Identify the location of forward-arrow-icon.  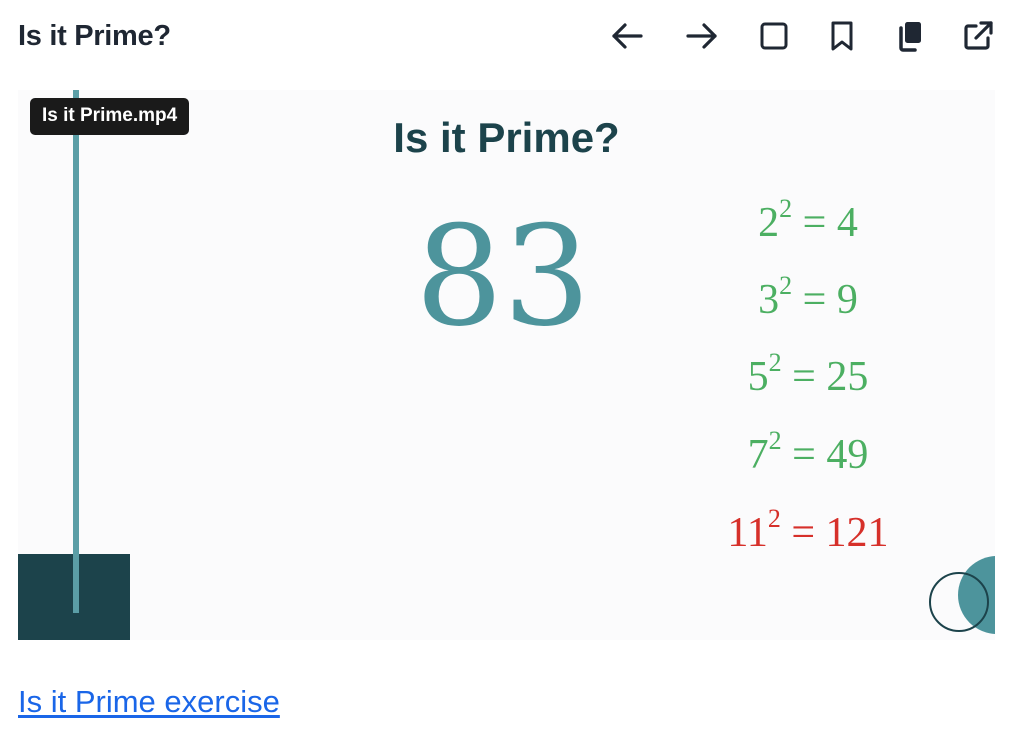
(702, 36).